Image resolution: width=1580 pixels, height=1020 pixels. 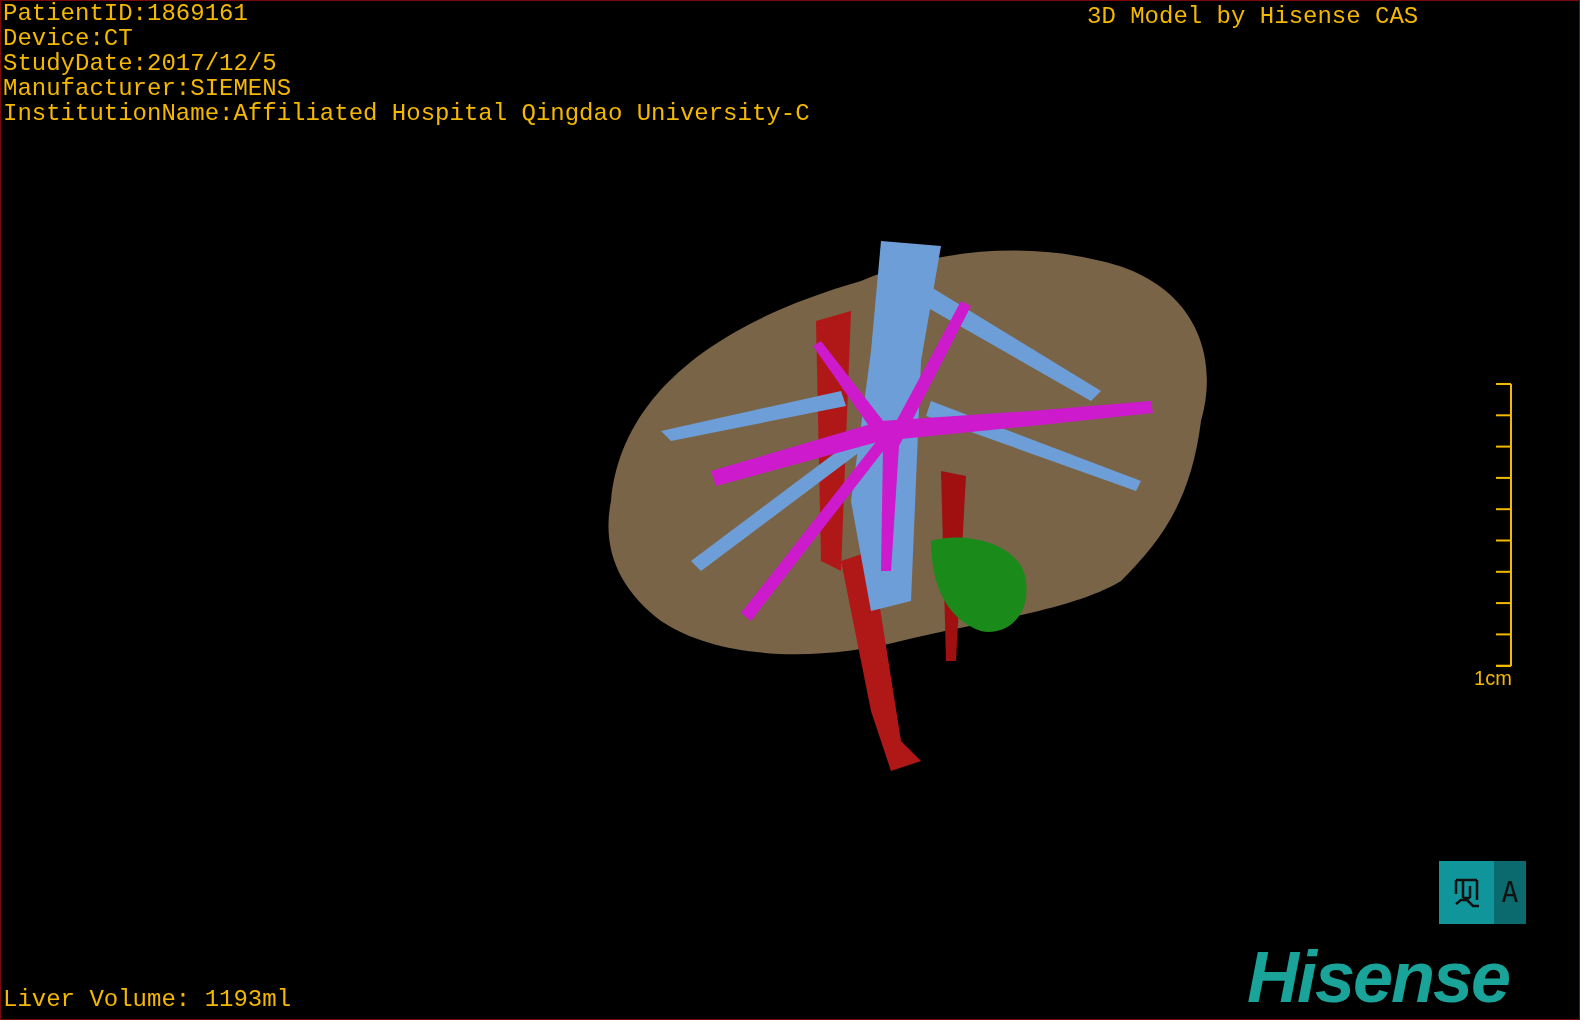 What do you see at coordinates (147, 1000) in the screenshot?
I see `liver-volume-text: Liver Volume: 1193ml` at bounding box center [147, 1000].